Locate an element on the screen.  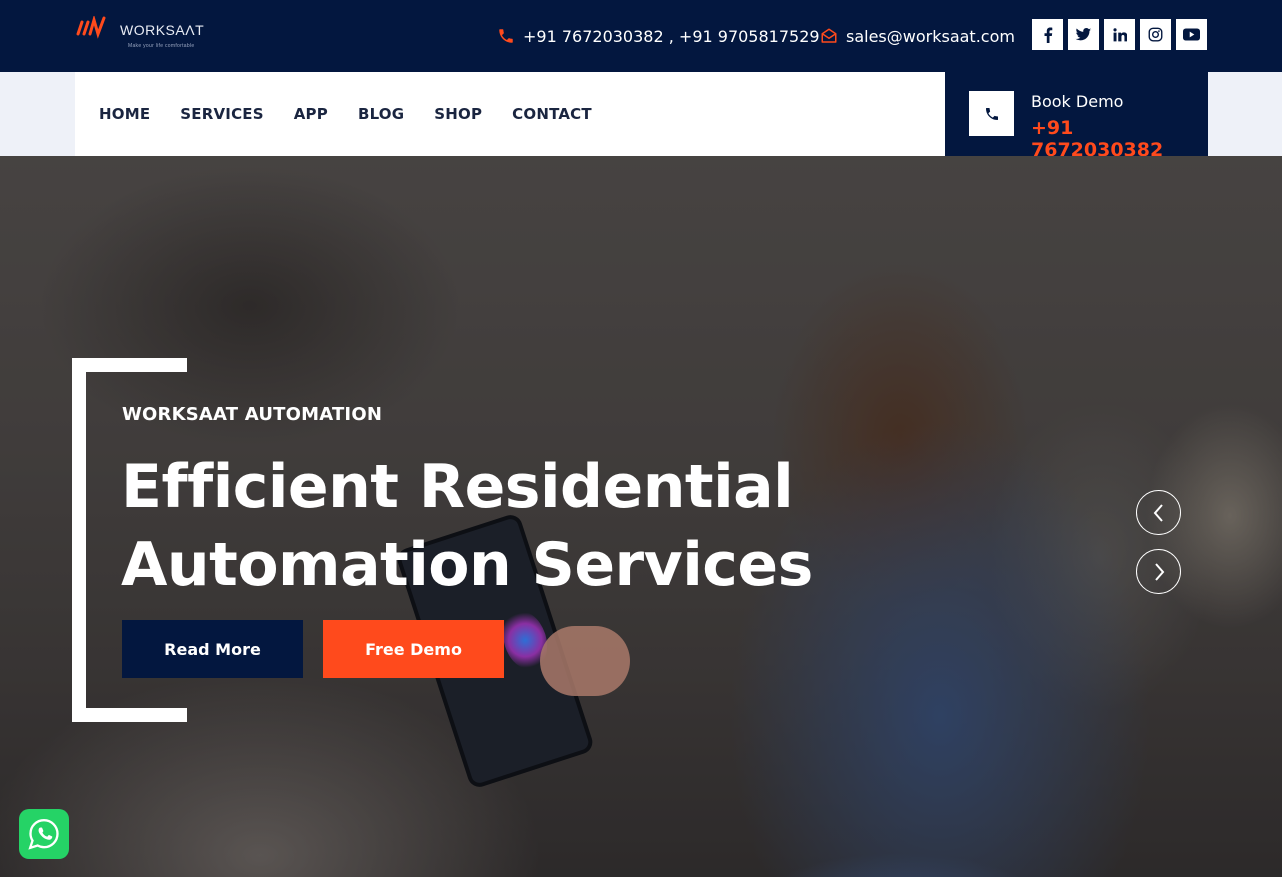
phone-contact: +91 7672030382 , +91 9705817529 is located at coordinates (658, 36).